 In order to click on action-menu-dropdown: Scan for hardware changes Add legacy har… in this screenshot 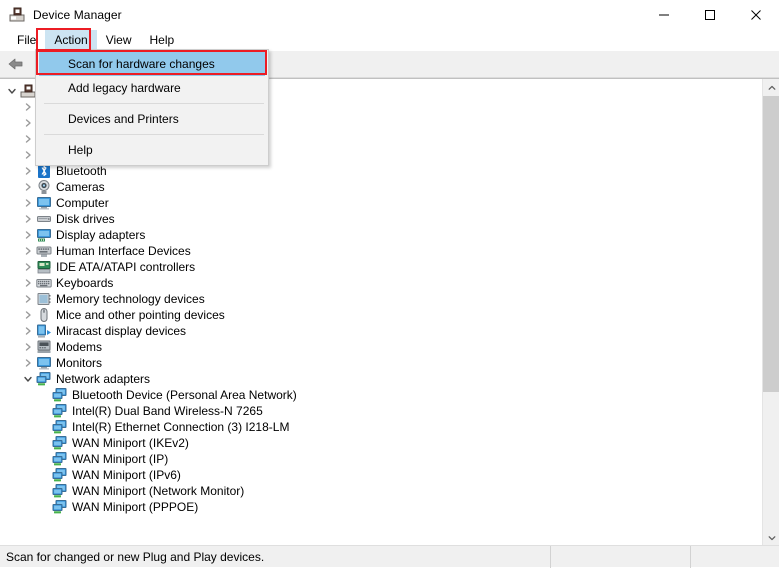, I will do `click(152, 107)`.